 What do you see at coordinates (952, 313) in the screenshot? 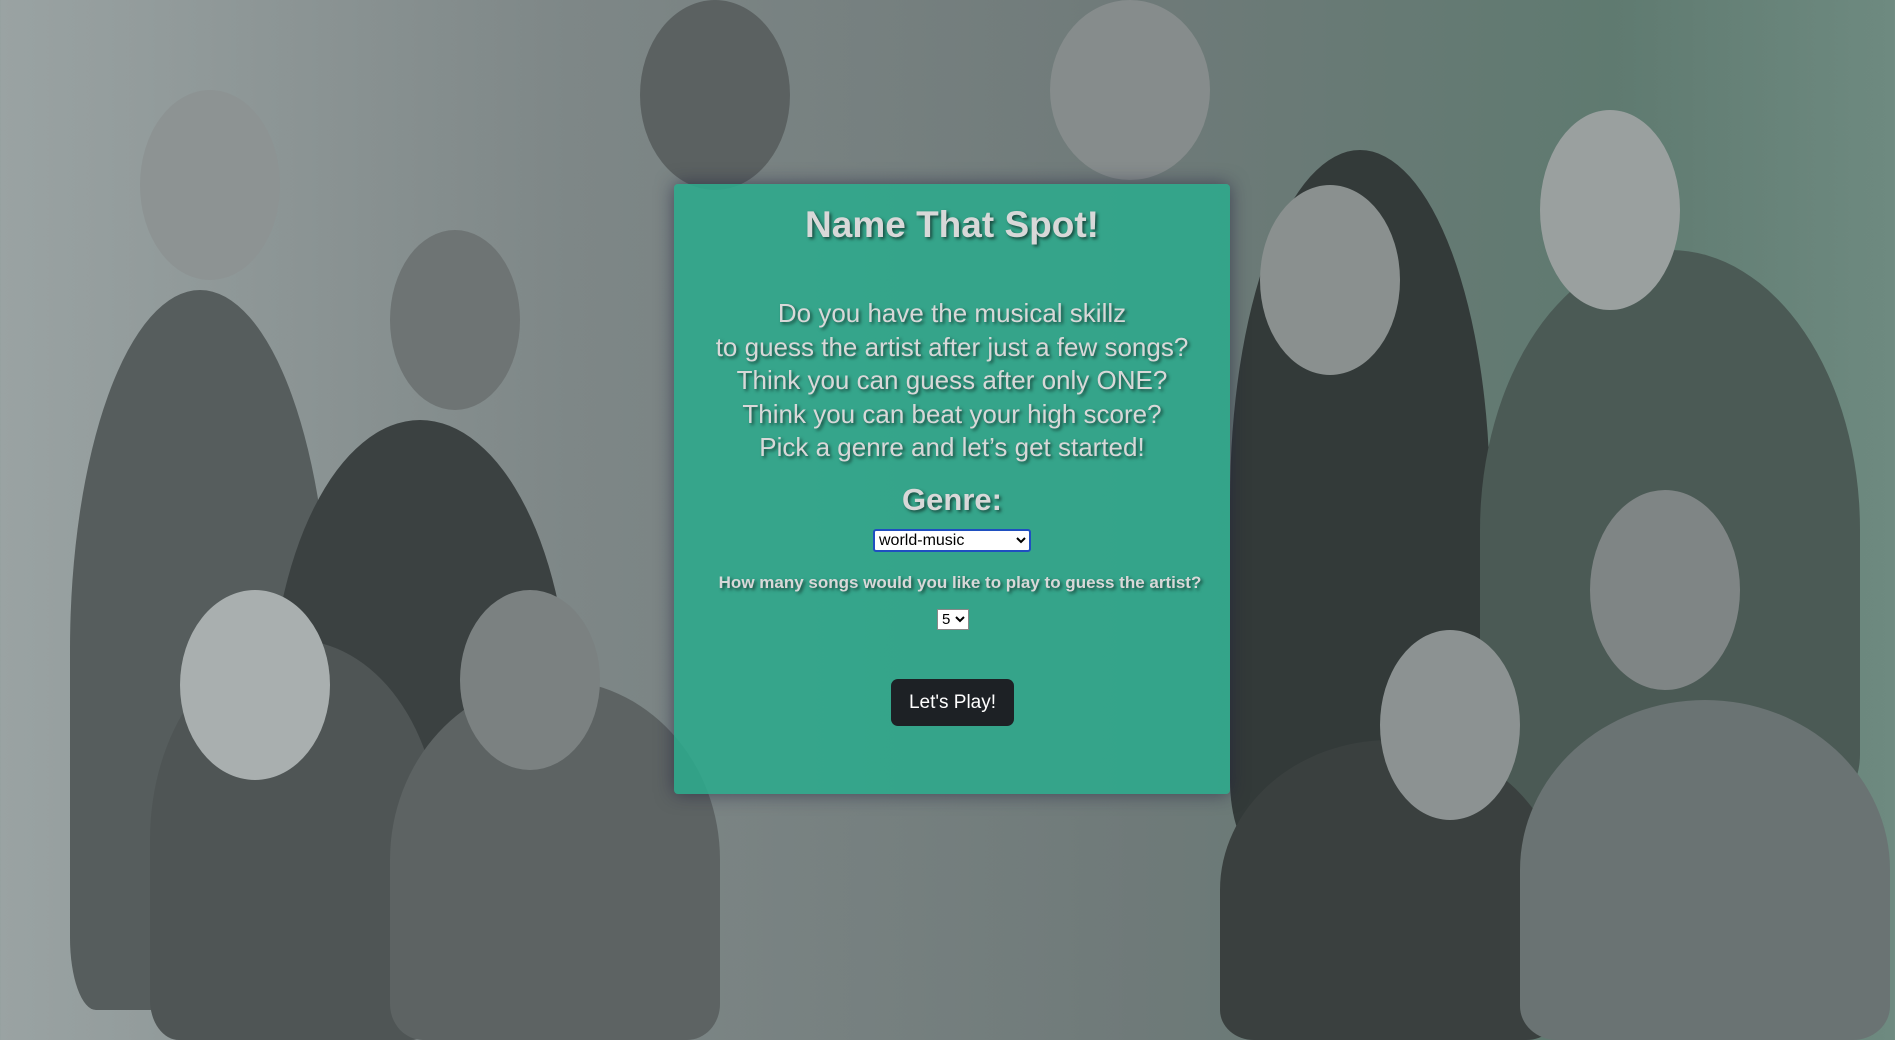
I see `intro-line: Do you have the musical skillz` at bounding box center [952, 313].